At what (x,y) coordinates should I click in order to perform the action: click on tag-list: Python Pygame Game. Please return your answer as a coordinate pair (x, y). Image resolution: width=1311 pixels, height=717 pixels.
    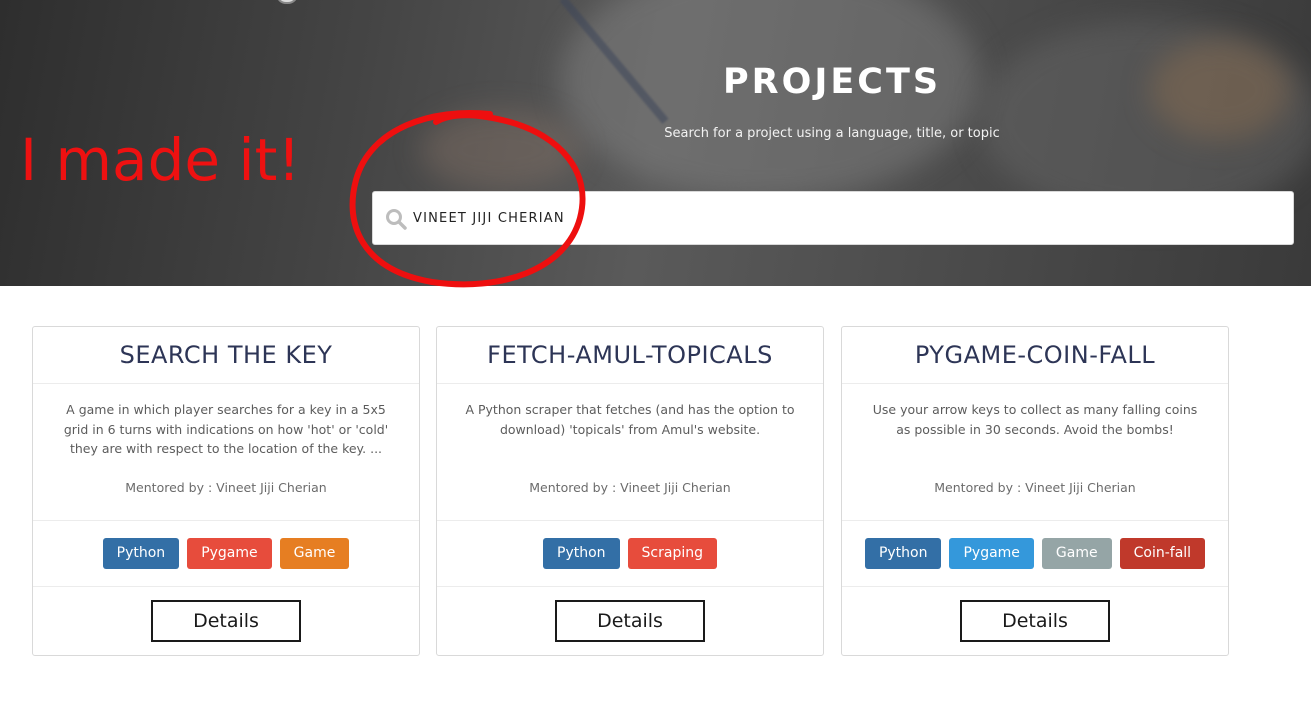
    Looking at the image, I should click on (226, 554).